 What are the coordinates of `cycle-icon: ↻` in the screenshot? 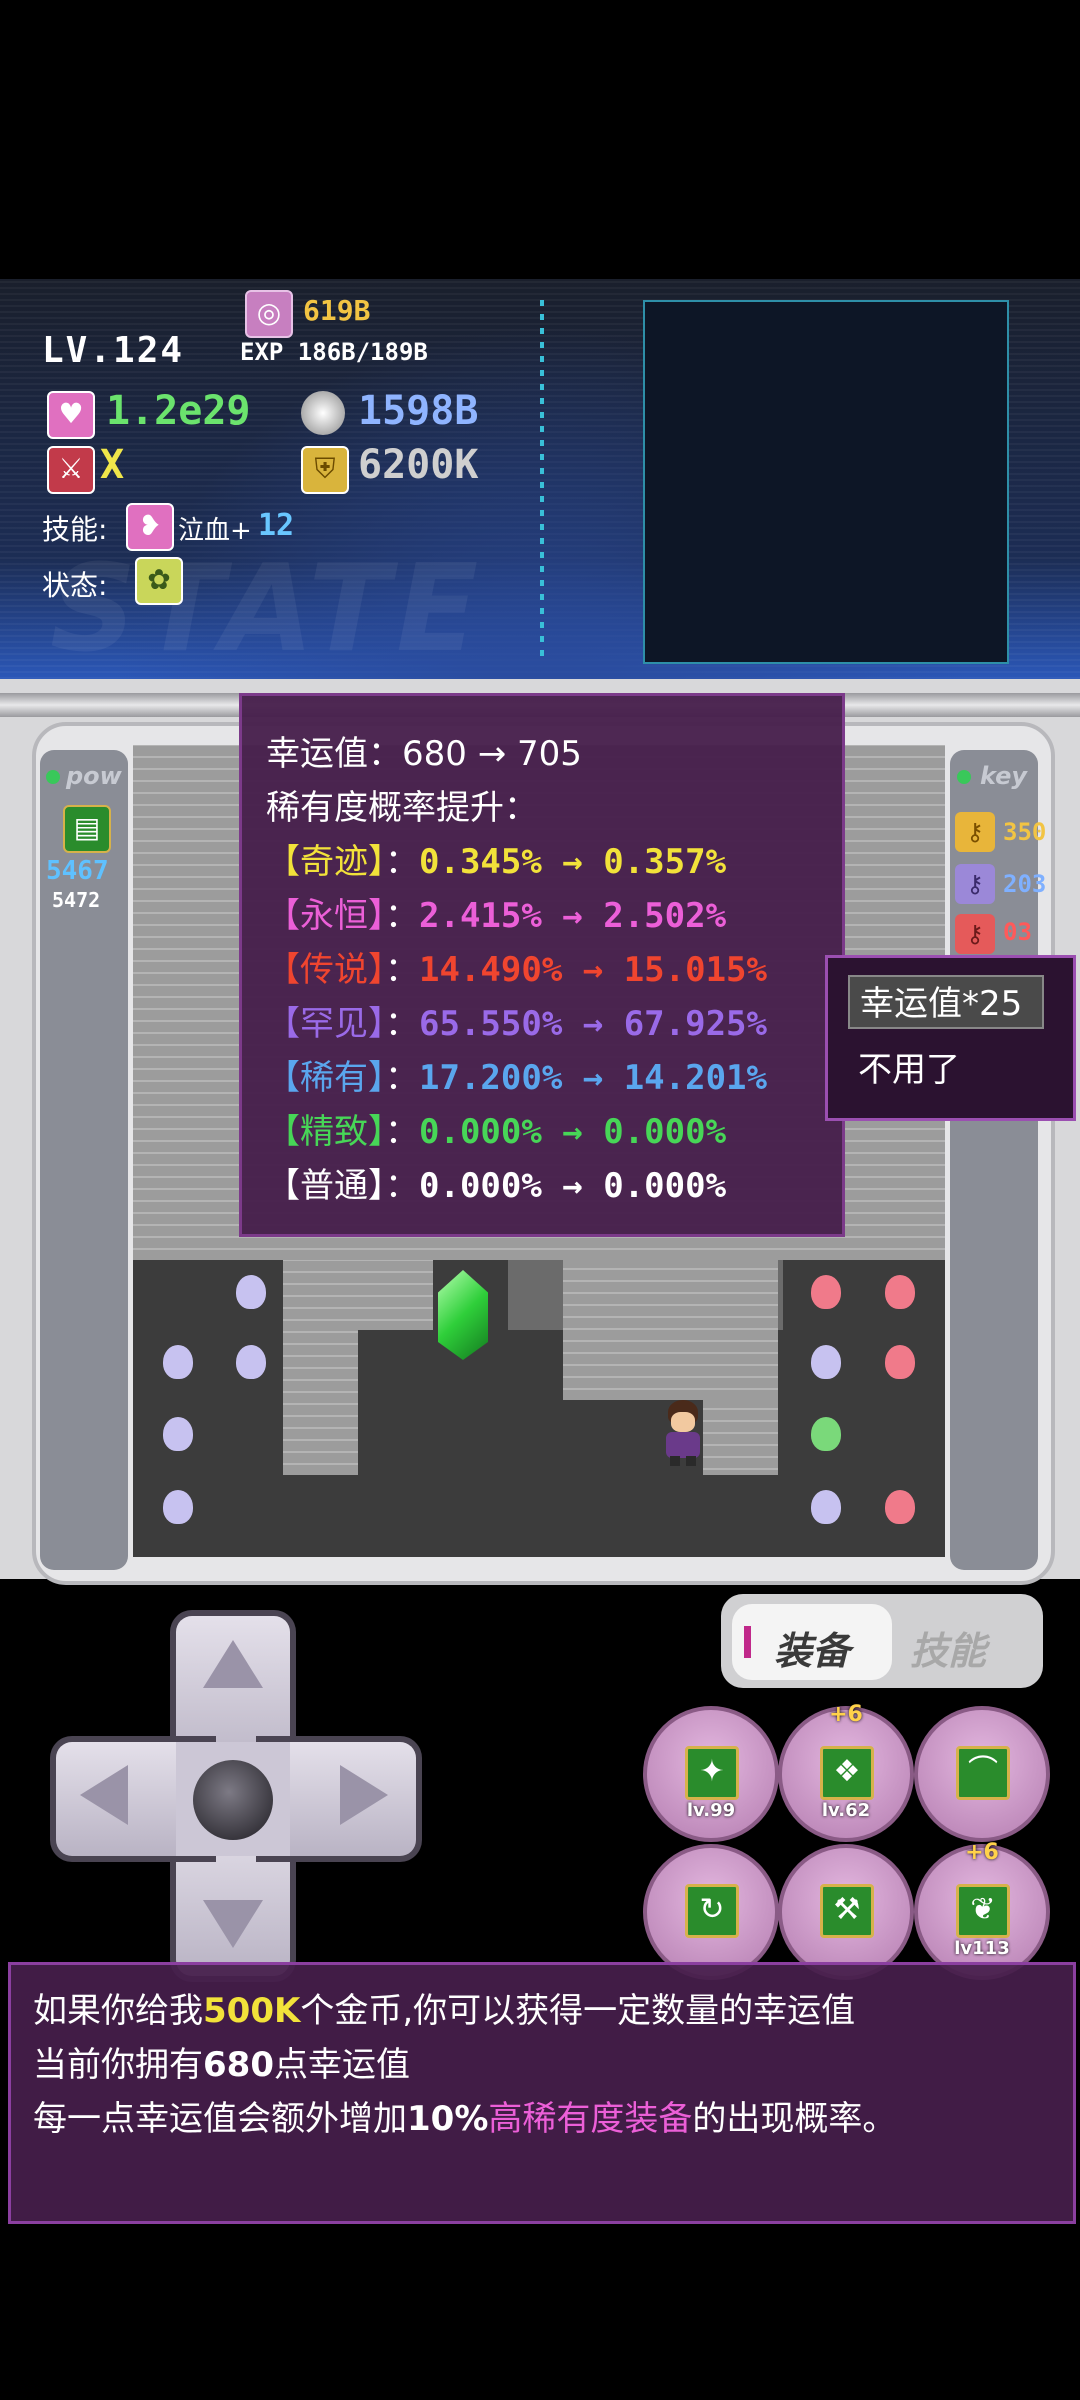 It's located at (712, 1911).